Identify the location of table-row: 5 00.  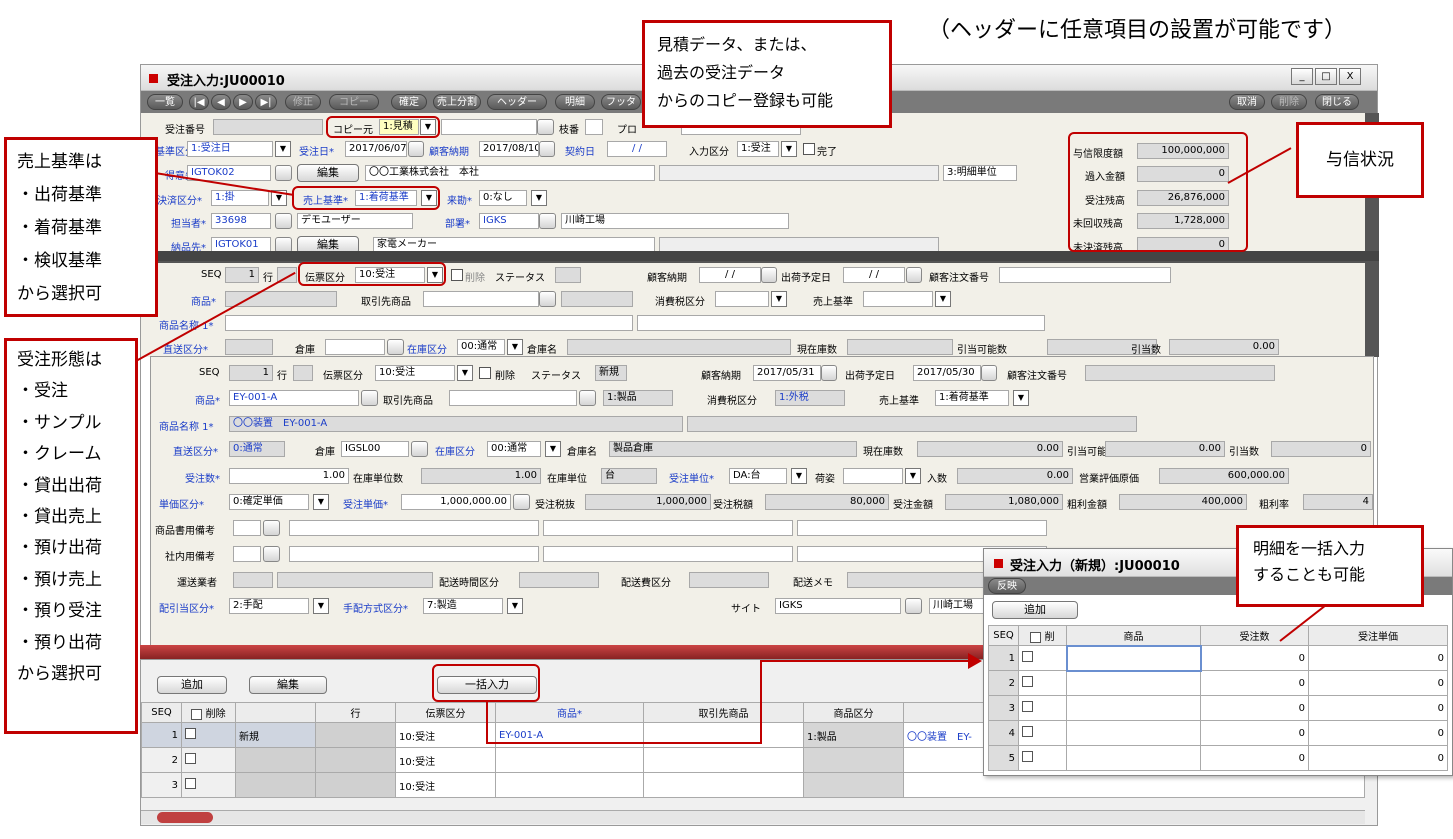
(1218, 758).